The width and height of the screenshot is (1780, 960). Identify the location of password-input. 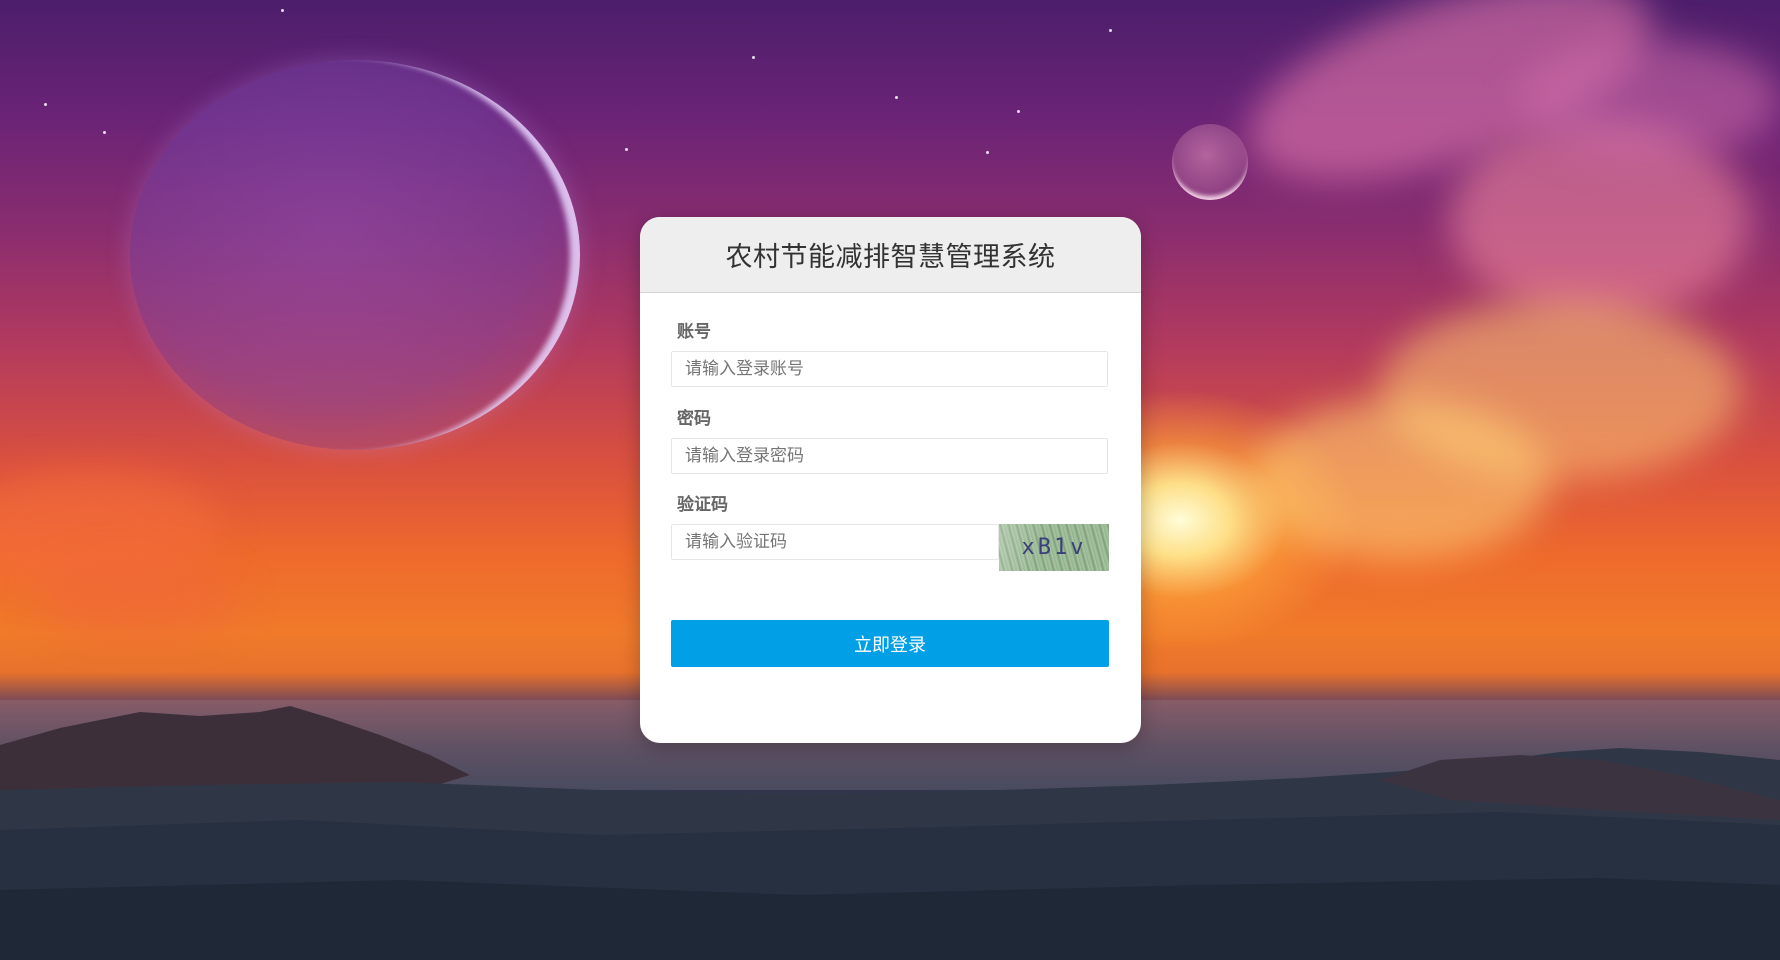
(889, 456).